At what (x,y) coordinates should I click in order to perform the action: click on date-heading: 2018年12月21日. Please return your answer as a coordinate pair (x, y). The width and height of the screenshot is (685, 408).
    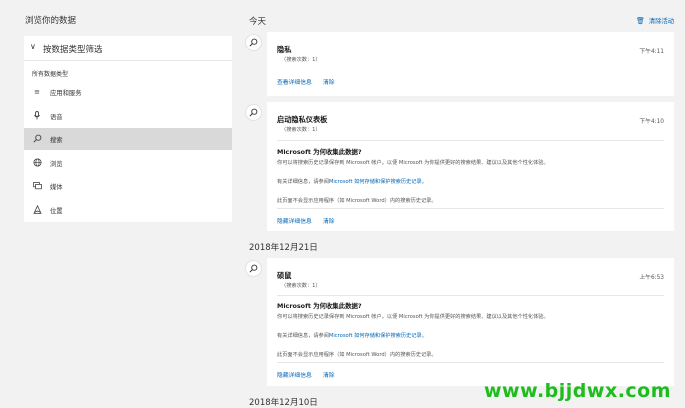
    Looking at the image, I should click on (283, 248).